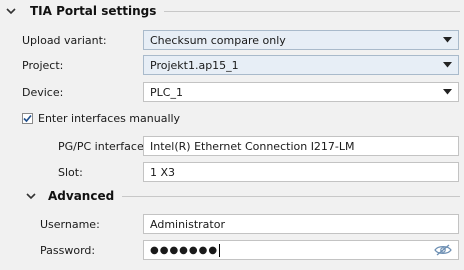 This screenshot has height=270, width=464. What do you see at coordinates (301, 224) in the screenshot?
I see `username-field: Administrator` at bounding box center [301, 224].